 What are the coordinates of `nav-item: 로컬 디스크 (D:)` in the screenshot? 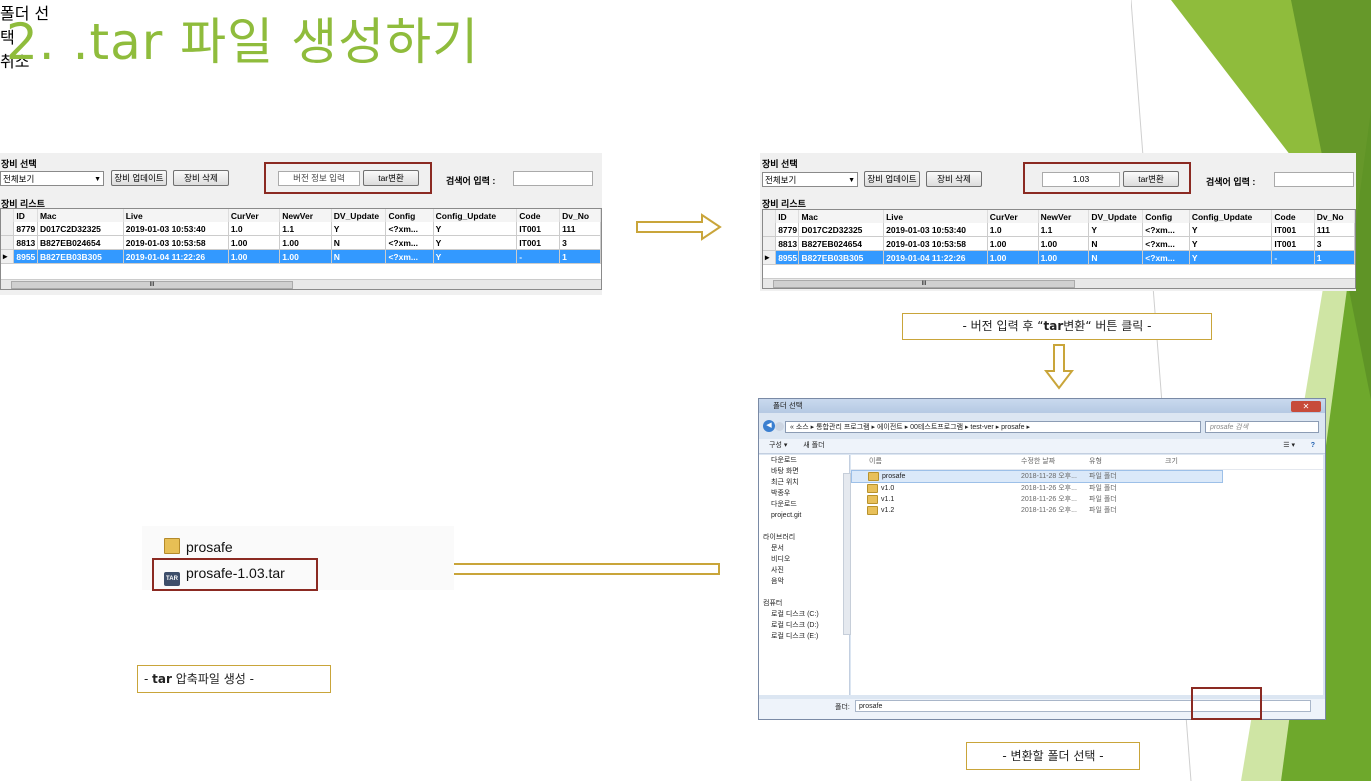 It's located at (804, 625).